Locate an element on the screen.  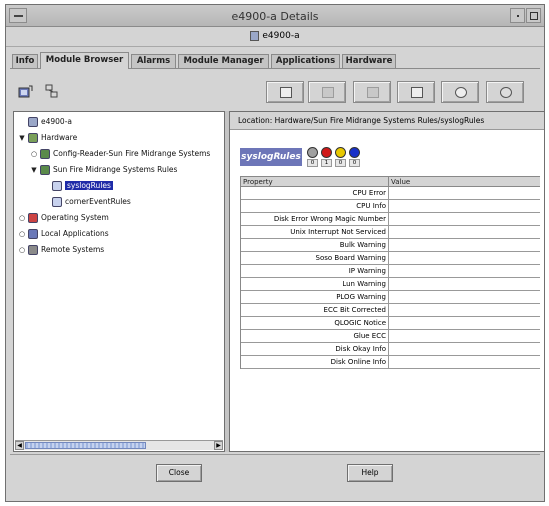
table-row: PLOG Warning is located at coordinates (390, 297).